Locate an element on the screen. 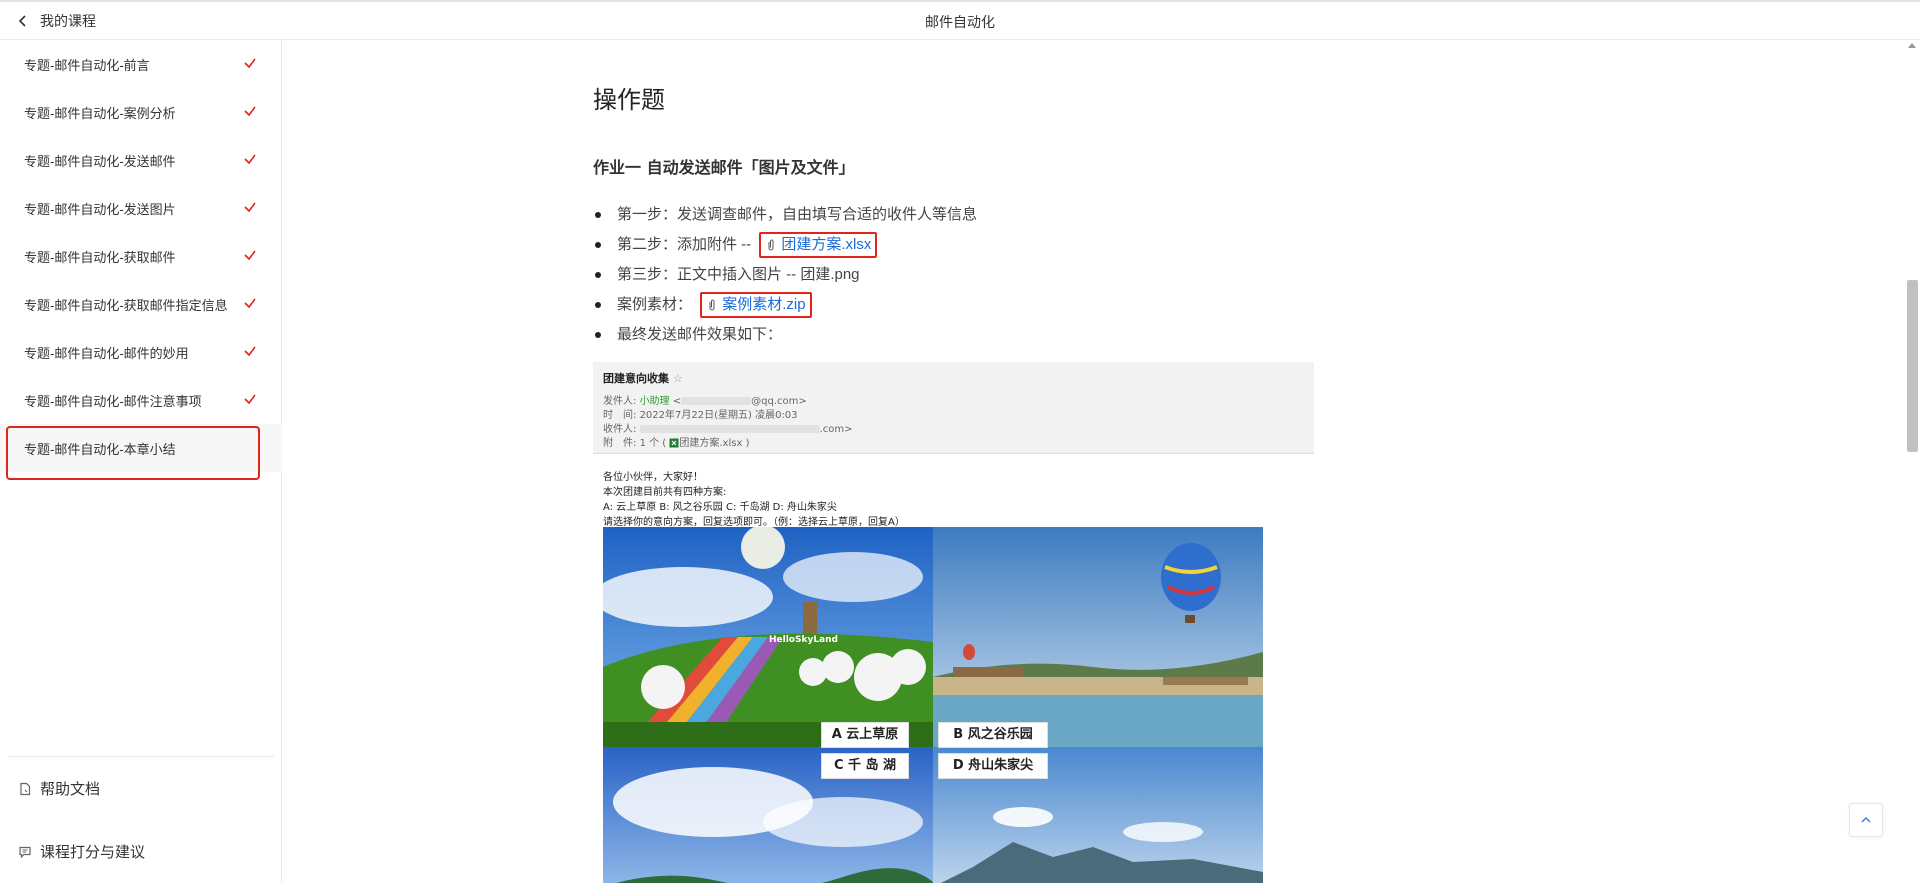  section-heading: 操作题 is located at coordinates (629, 100).